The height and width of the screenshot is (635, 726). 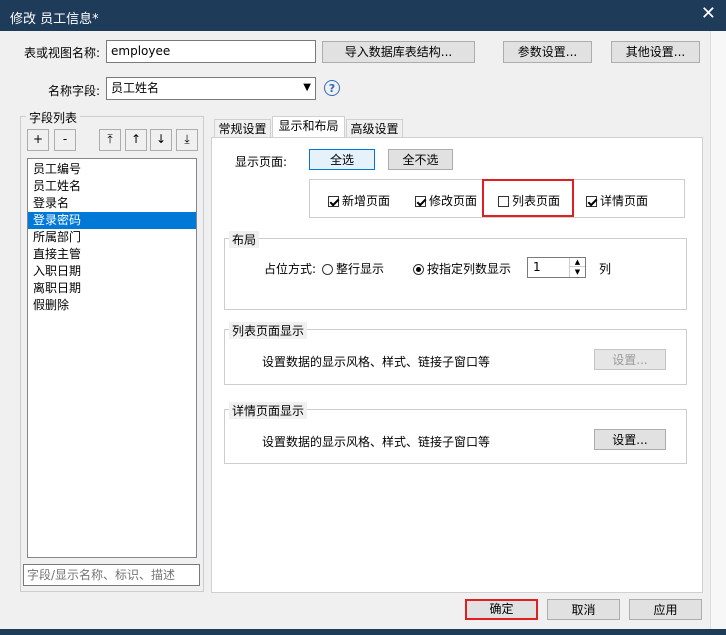 What do you see at coordinates (112, 288) in the screenshot?
I see `list-item: 离职日期` at bounding box center [112, 288].